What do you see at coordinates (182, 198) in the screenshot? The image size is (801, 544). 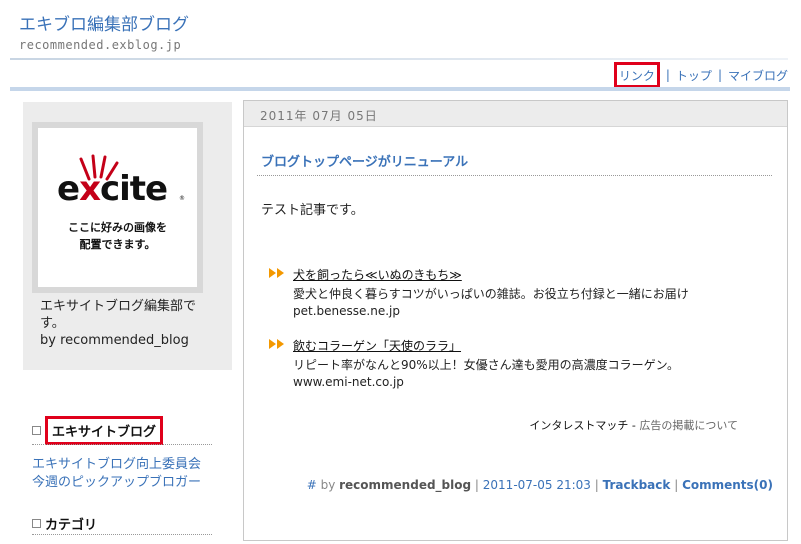 I see `trademark-mark: ®` at bounding box center [182, 198].